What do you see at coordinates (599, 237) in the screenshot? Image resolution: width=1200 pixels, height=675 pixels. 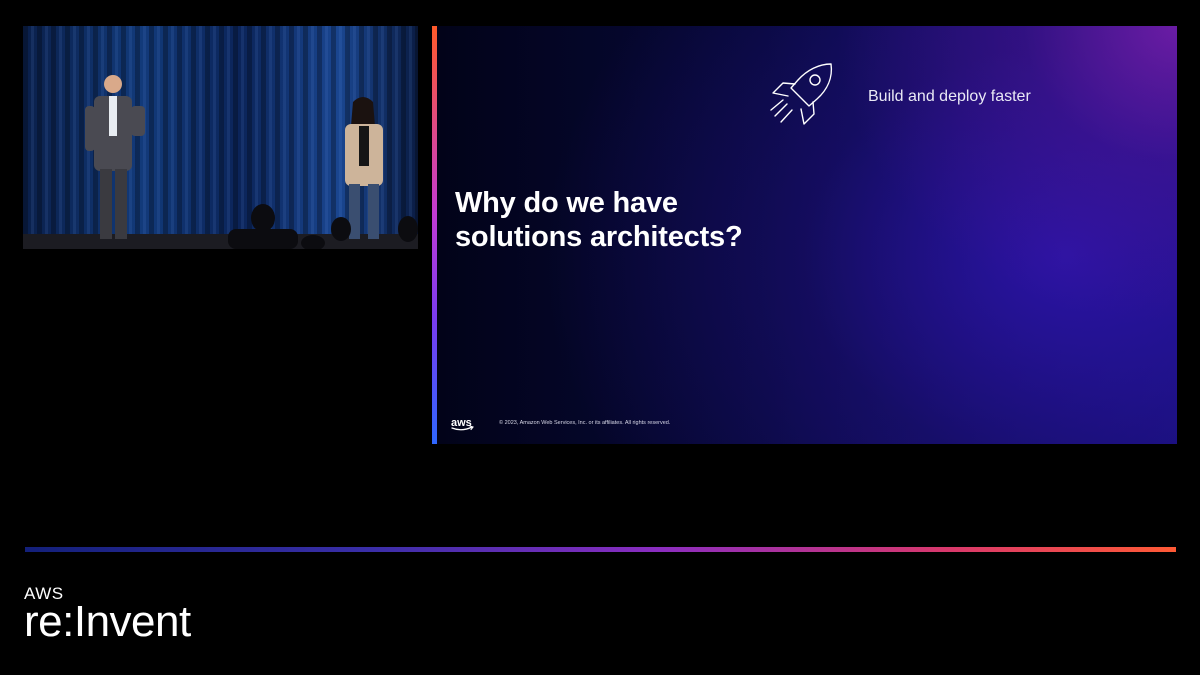 I see `slide-title-line-2: solutions architects?` at bounding box center [599, 237].